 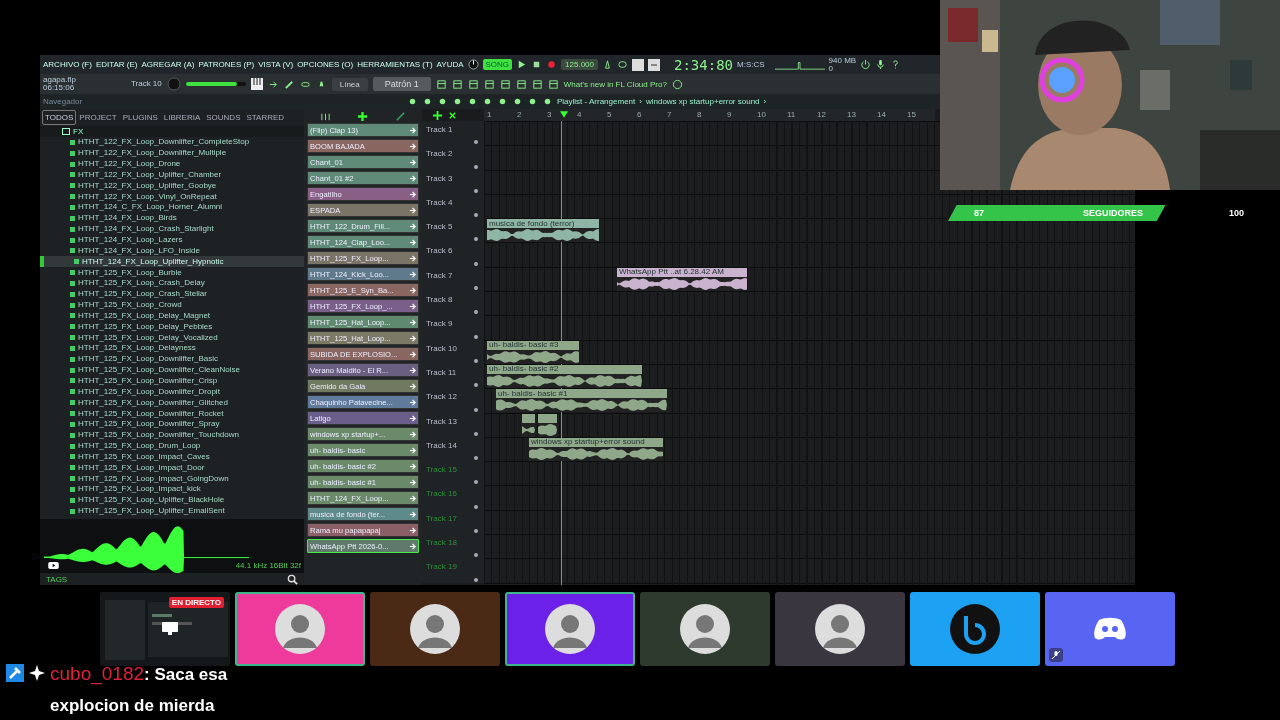 I want to click on menu-item: ARCHIVO (F), so click(x=67, y=64).